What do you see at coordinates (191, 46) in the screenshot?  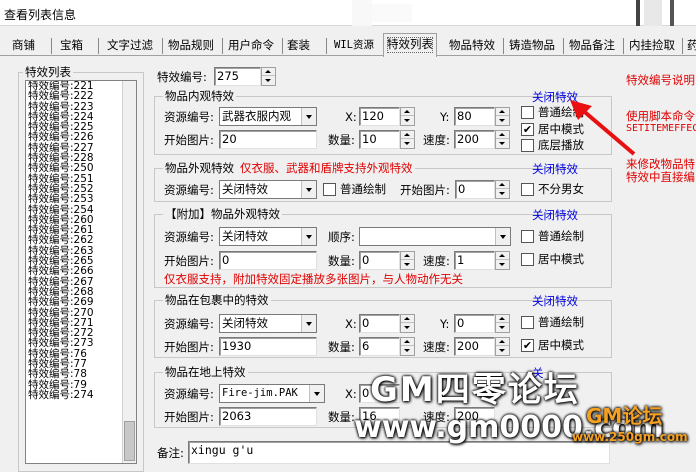 I see `tab-item-rules: 物品规则` at bounding box center [191, 46].